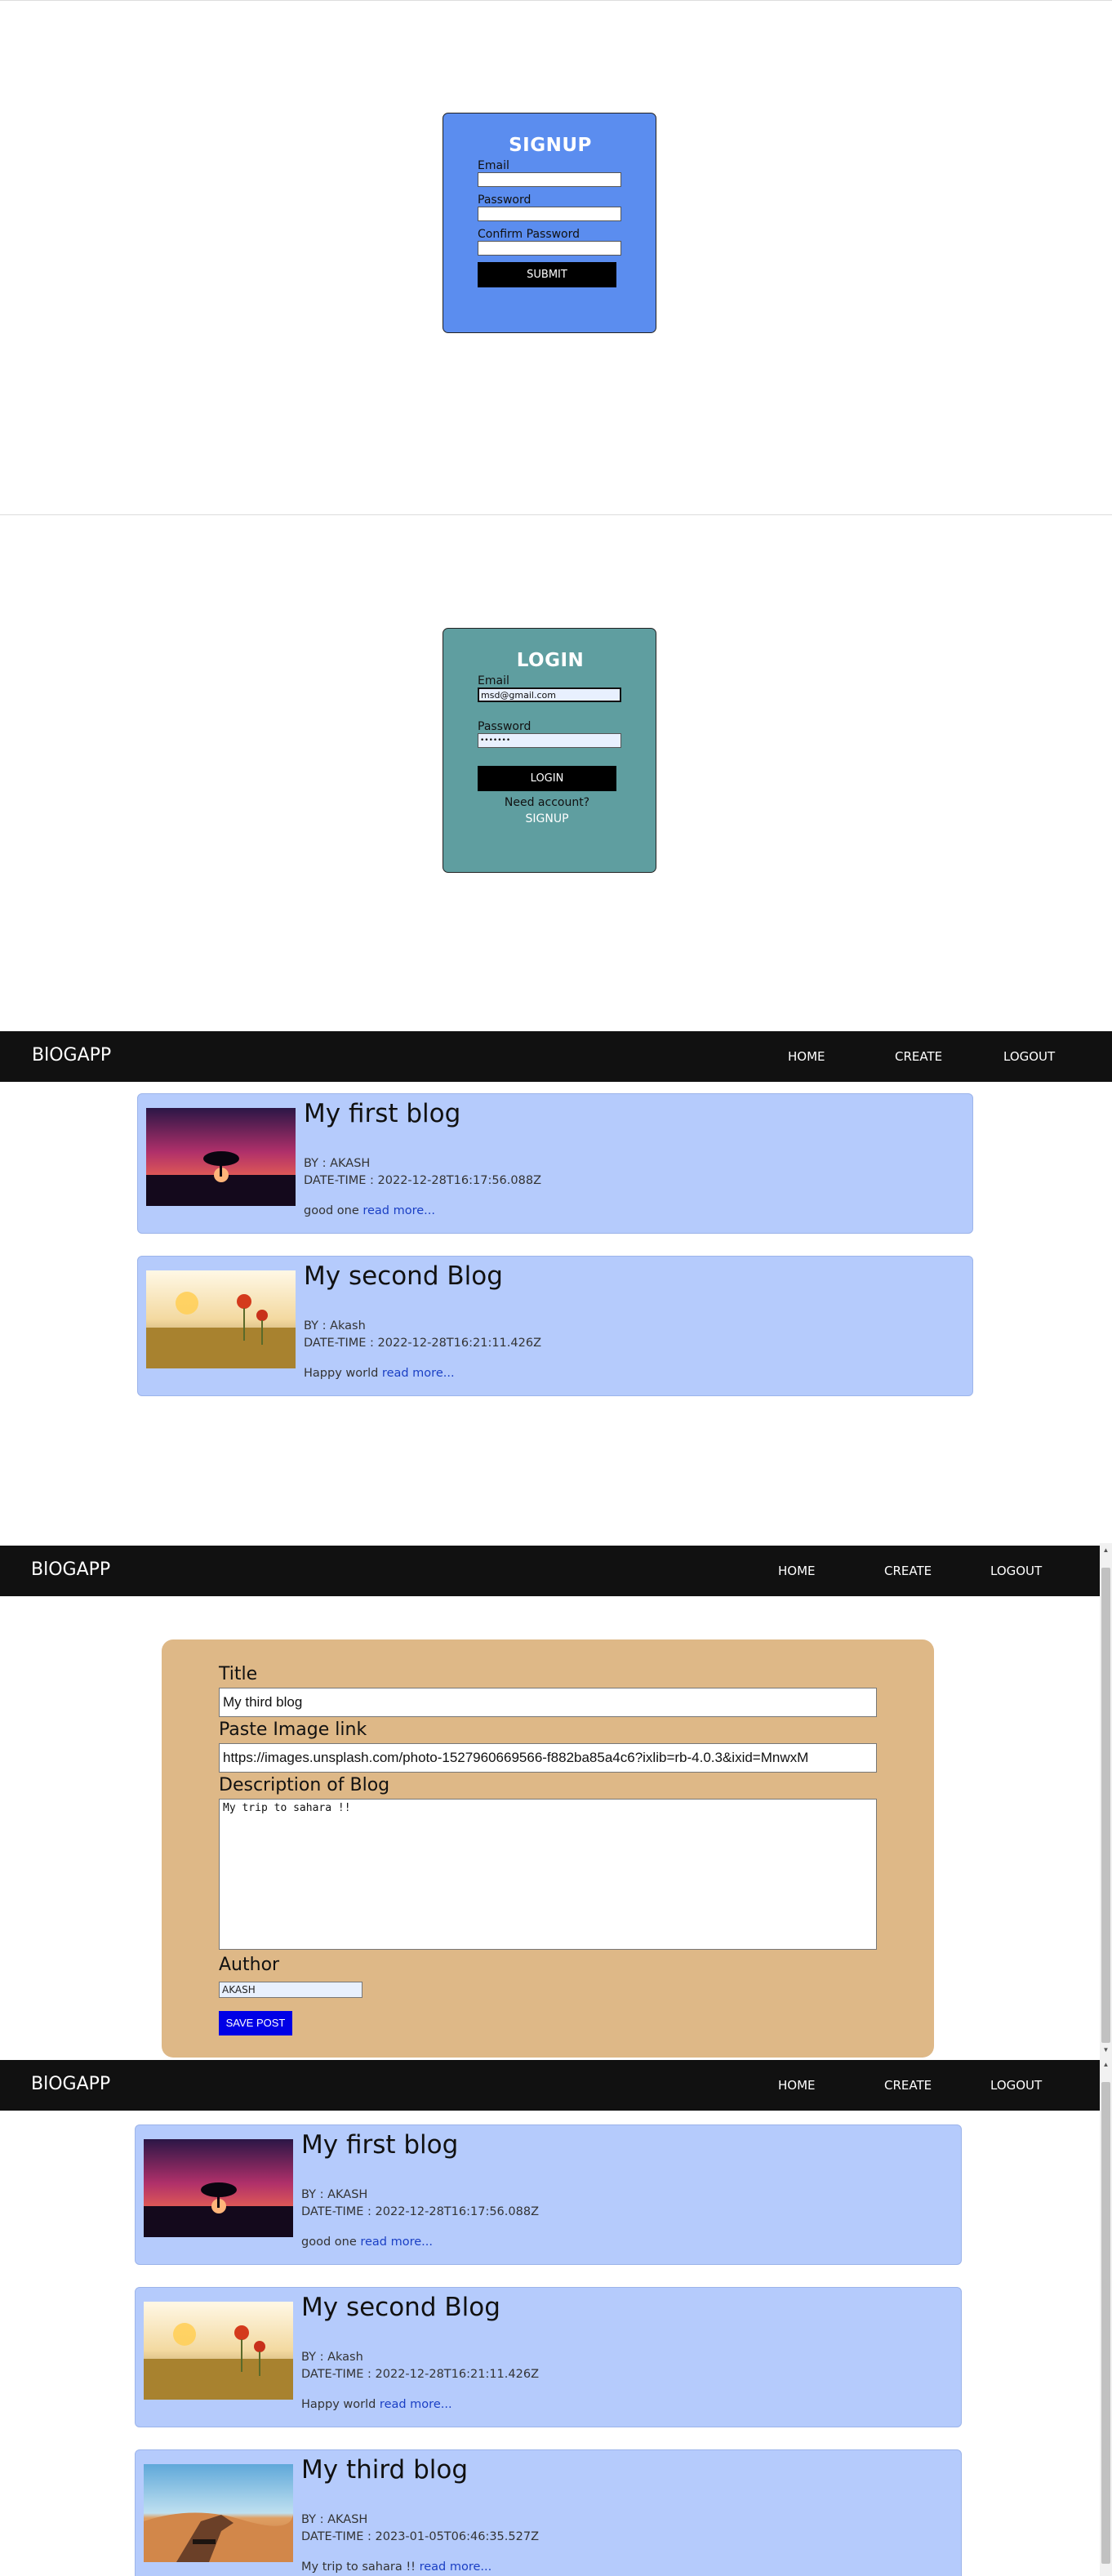 Image resolution: width=1112 pixels, height=2576 pixels. I want to click on scroll-down-arrow: ▼, so click(1106, 2050).